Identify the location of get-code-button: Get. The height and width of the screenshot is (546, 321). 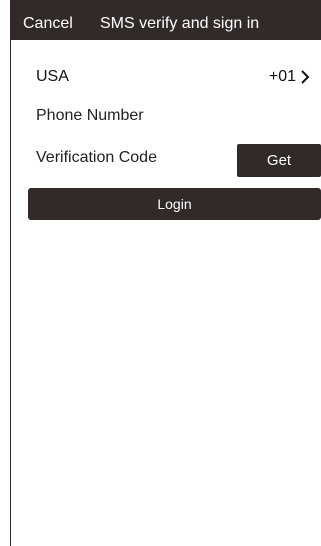
(279, 160).